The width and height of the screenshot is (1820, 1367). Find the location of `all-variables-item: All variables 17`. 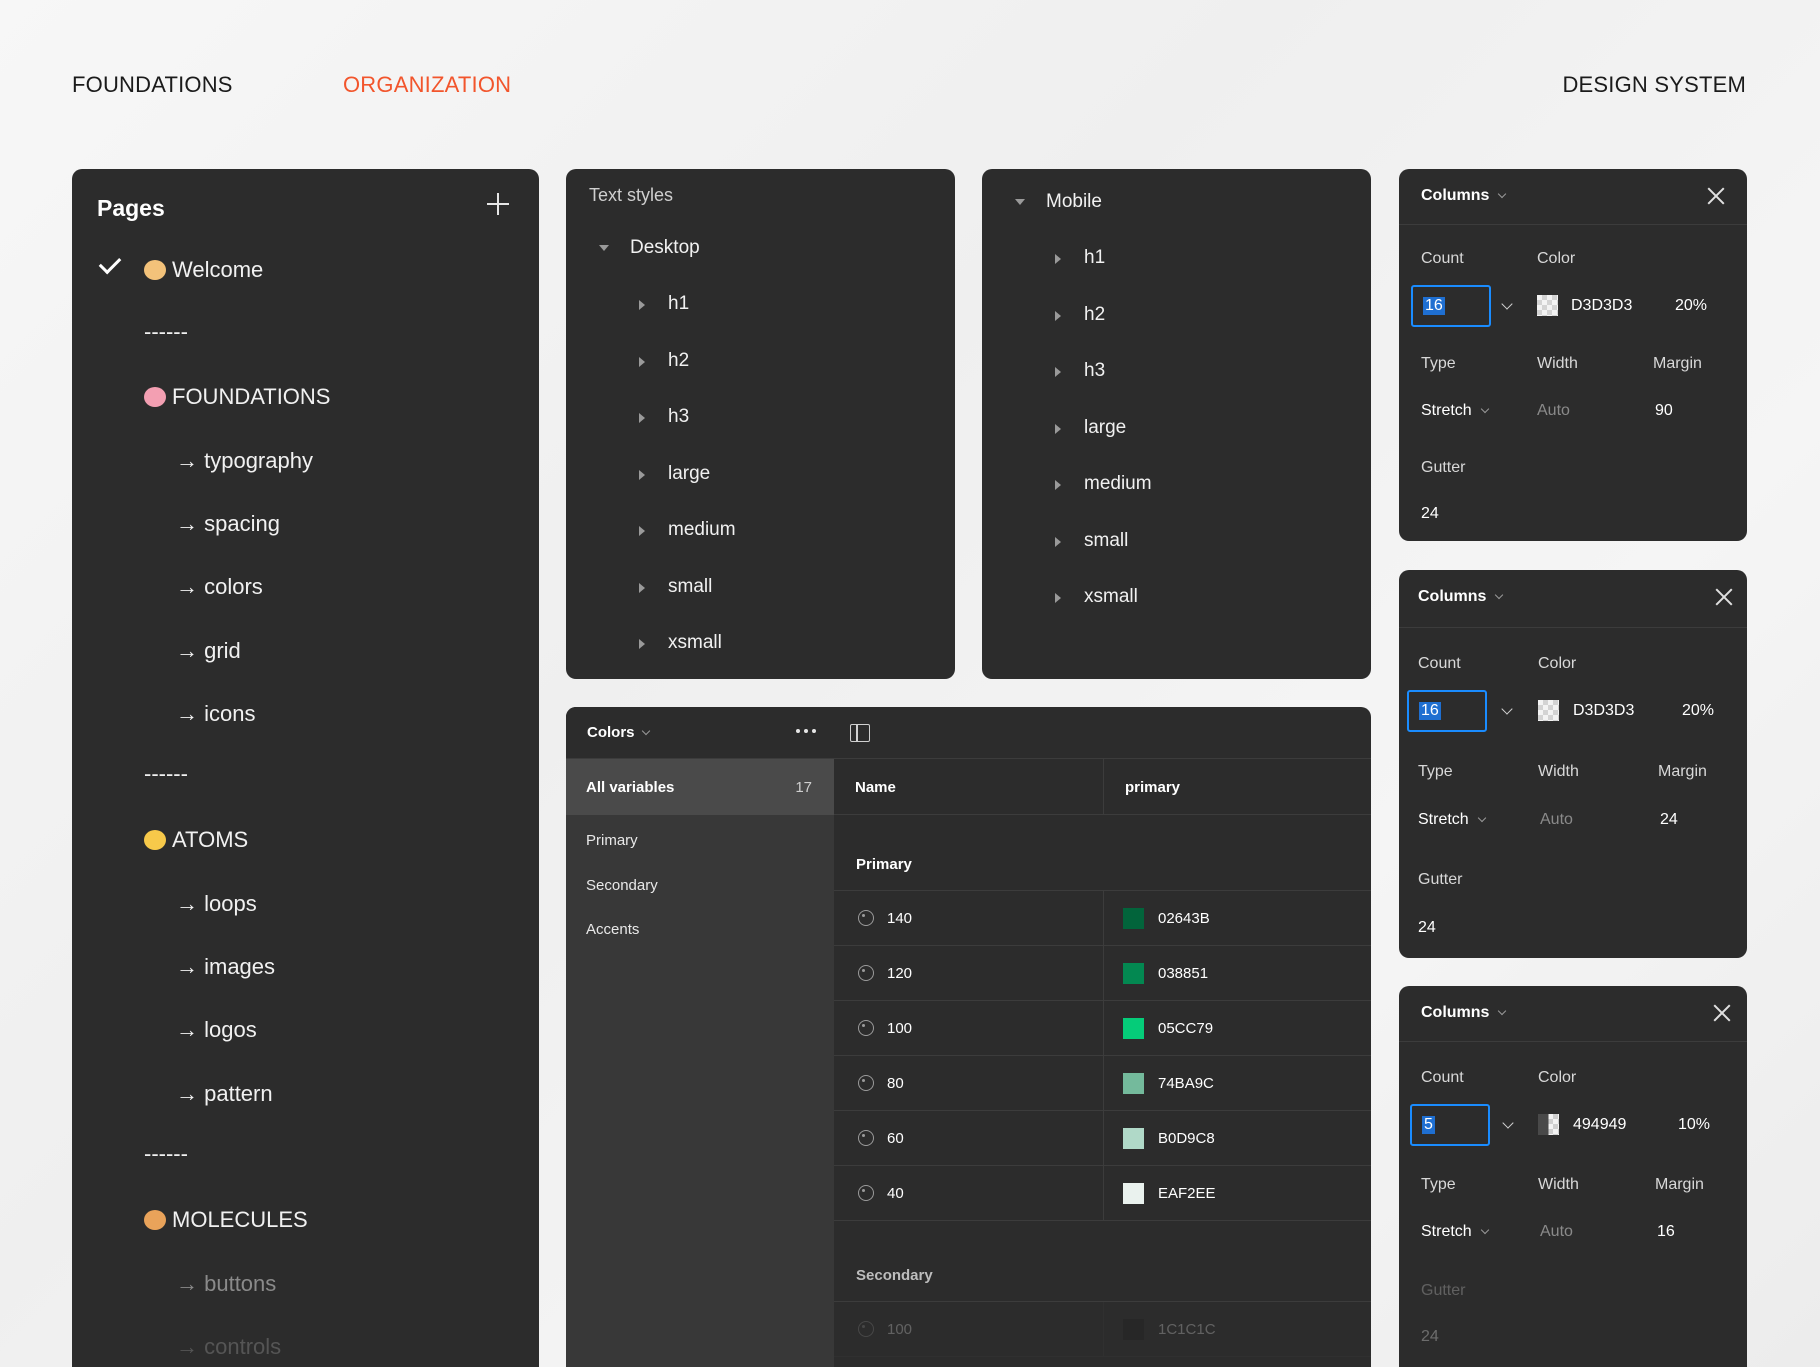

all-variables-item: All variables 17 is located at coordinates (700, 787).